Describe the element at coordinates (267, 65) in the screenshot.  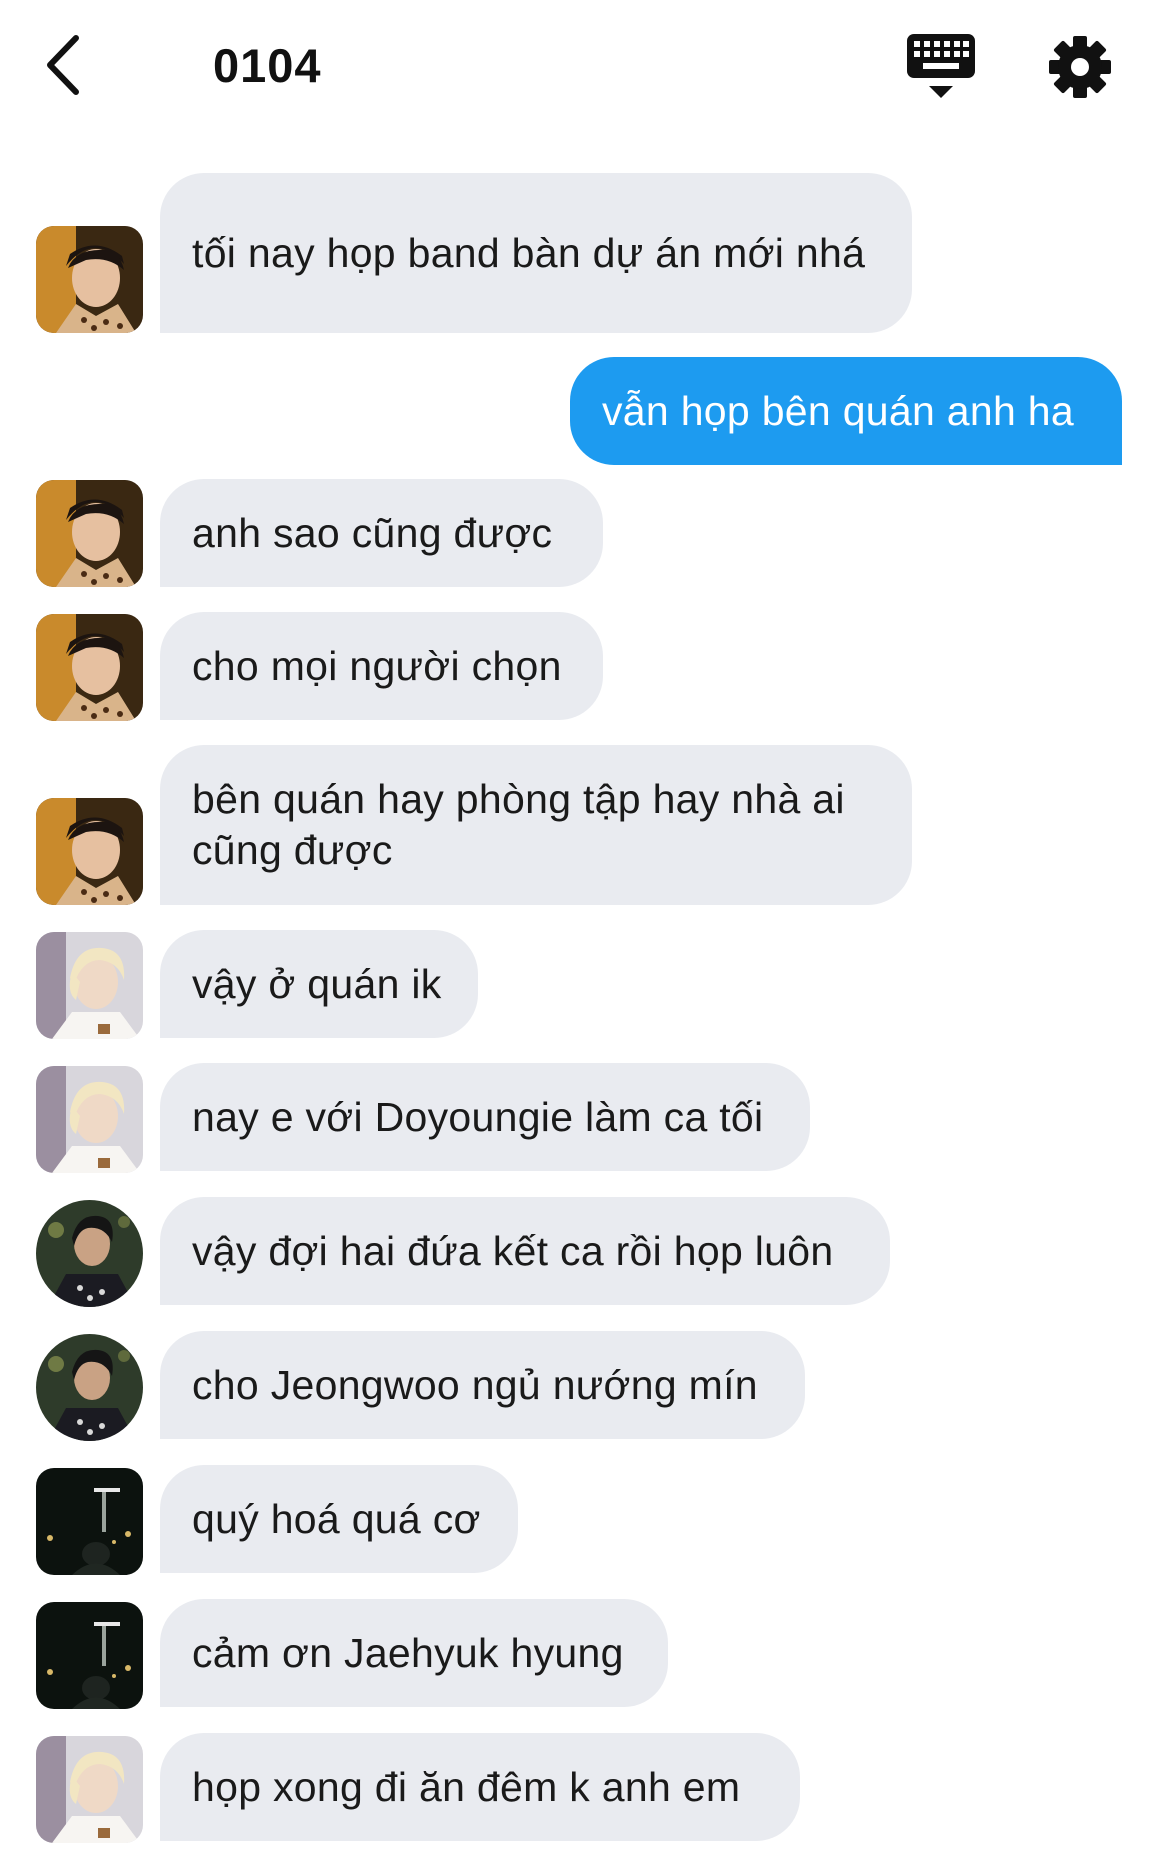
I see `conversation-title: 0104` at that location.